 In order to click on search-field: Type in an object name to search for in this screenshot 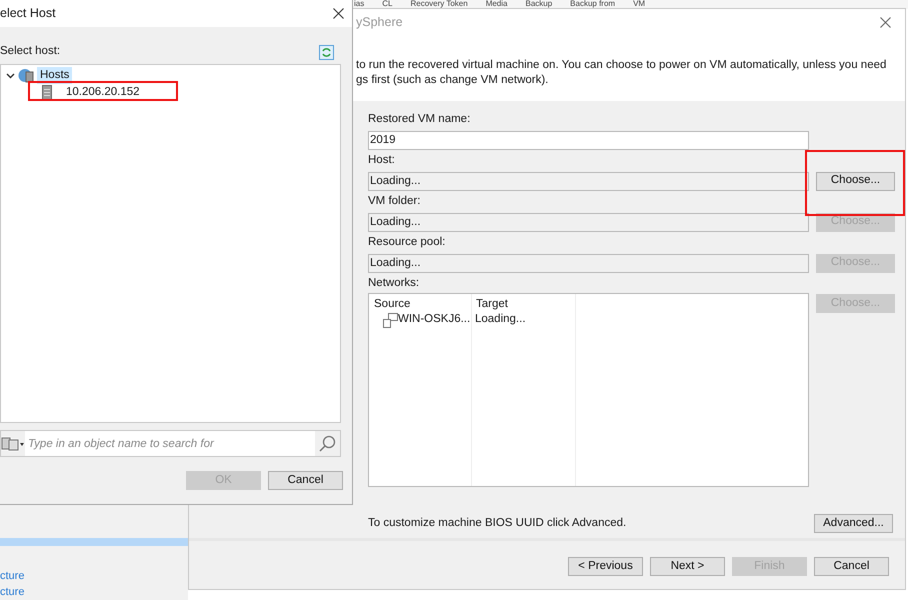, I will do `click(170, 443)`.